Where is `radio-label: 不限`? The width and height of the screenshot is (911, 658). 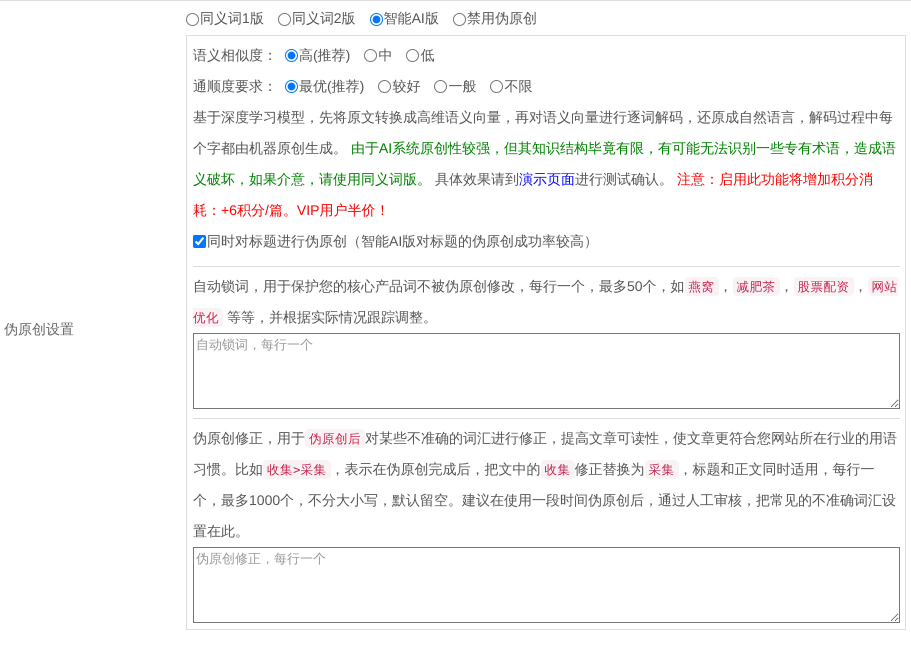 radio-label: 不限 is located at coordinates (518, 87).